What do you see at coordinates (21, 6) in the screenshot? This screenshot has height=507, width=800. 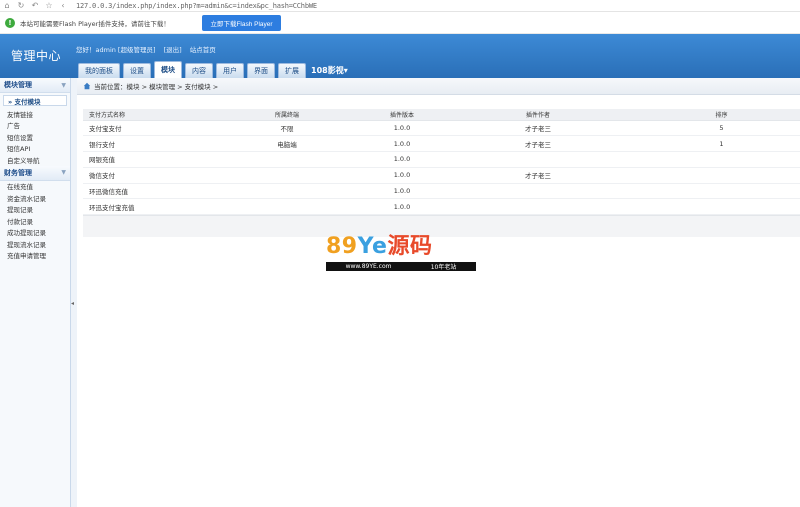 I see `refresh-icon: ↻` at bounding box center [21, 6].